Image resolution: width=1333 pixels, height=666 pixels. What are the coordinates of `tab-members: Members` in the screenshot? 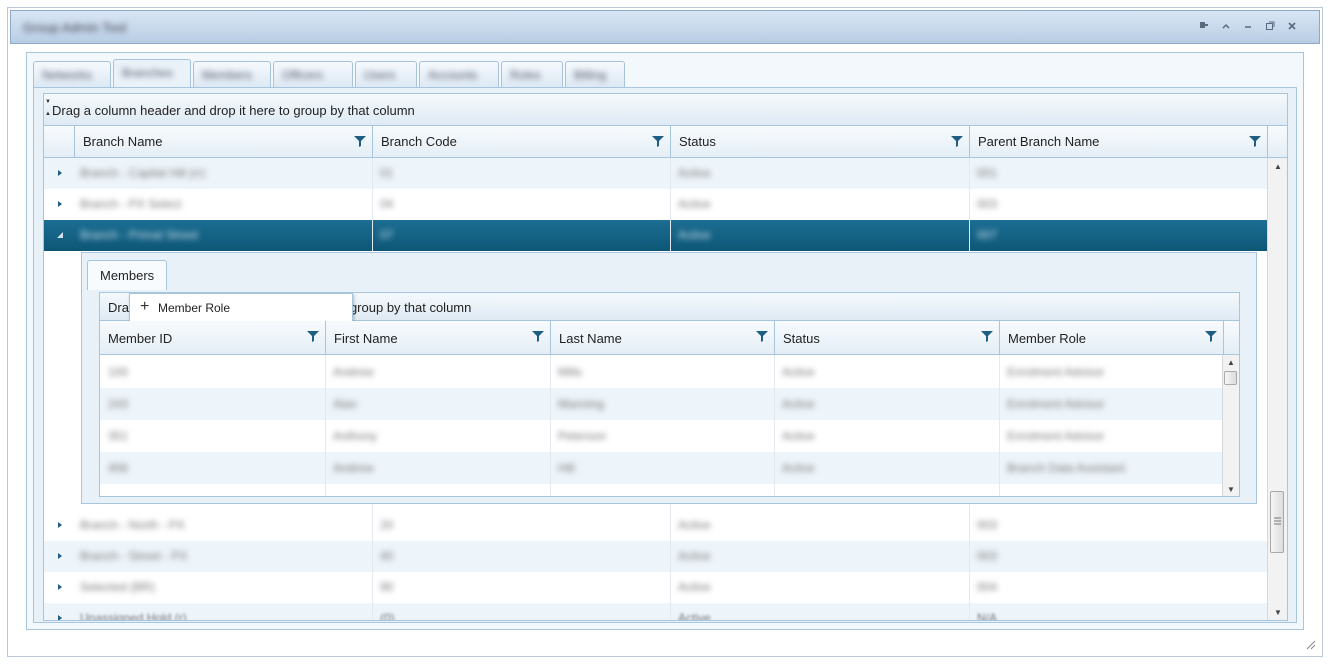 It's located at (232, 74).